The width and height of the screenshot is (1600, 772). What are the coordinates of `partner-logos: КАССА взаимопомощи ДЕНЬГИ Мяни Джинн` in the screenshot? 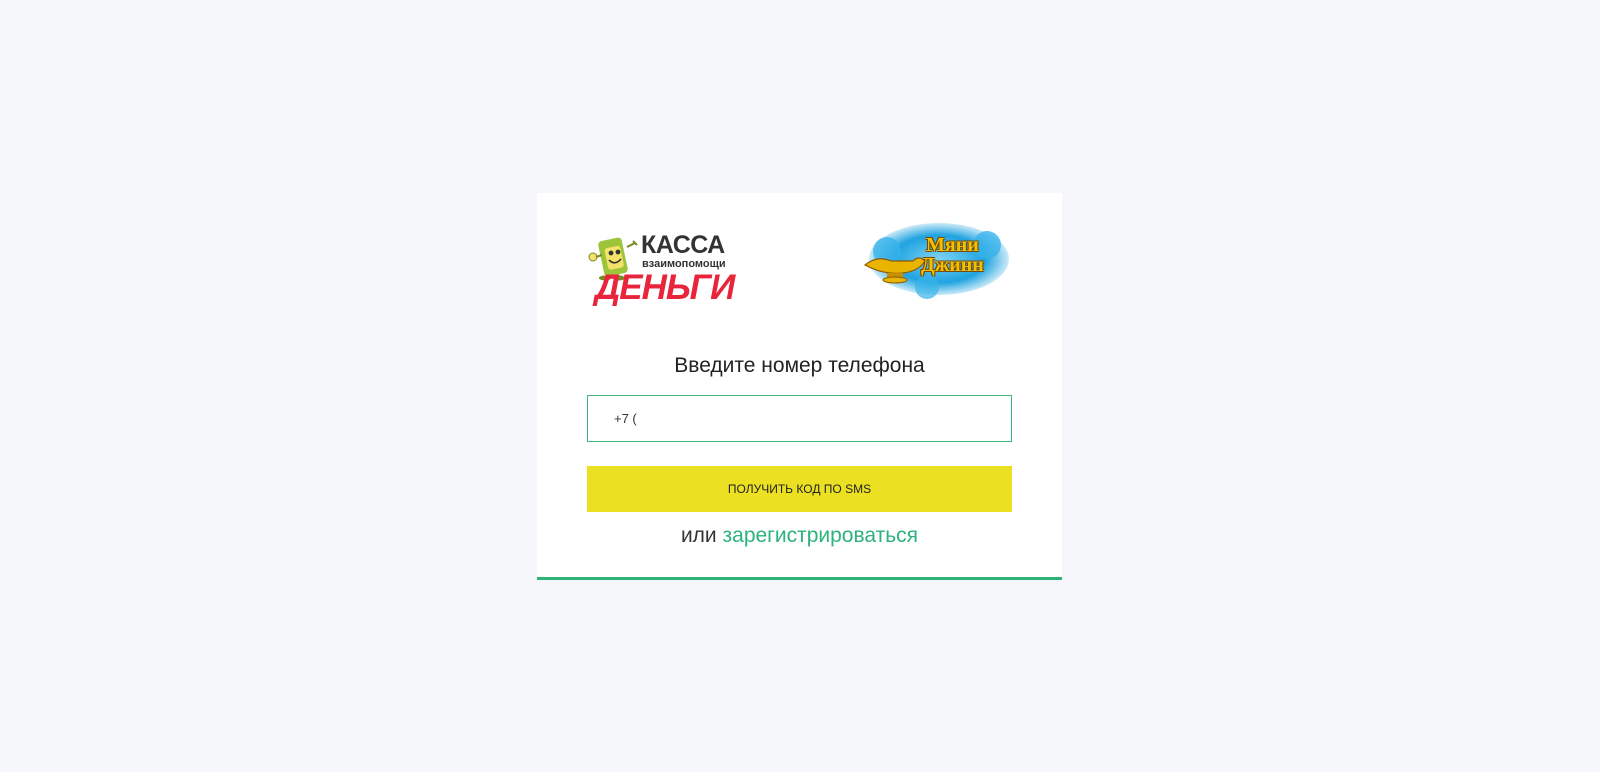 It's located at (799, 270).